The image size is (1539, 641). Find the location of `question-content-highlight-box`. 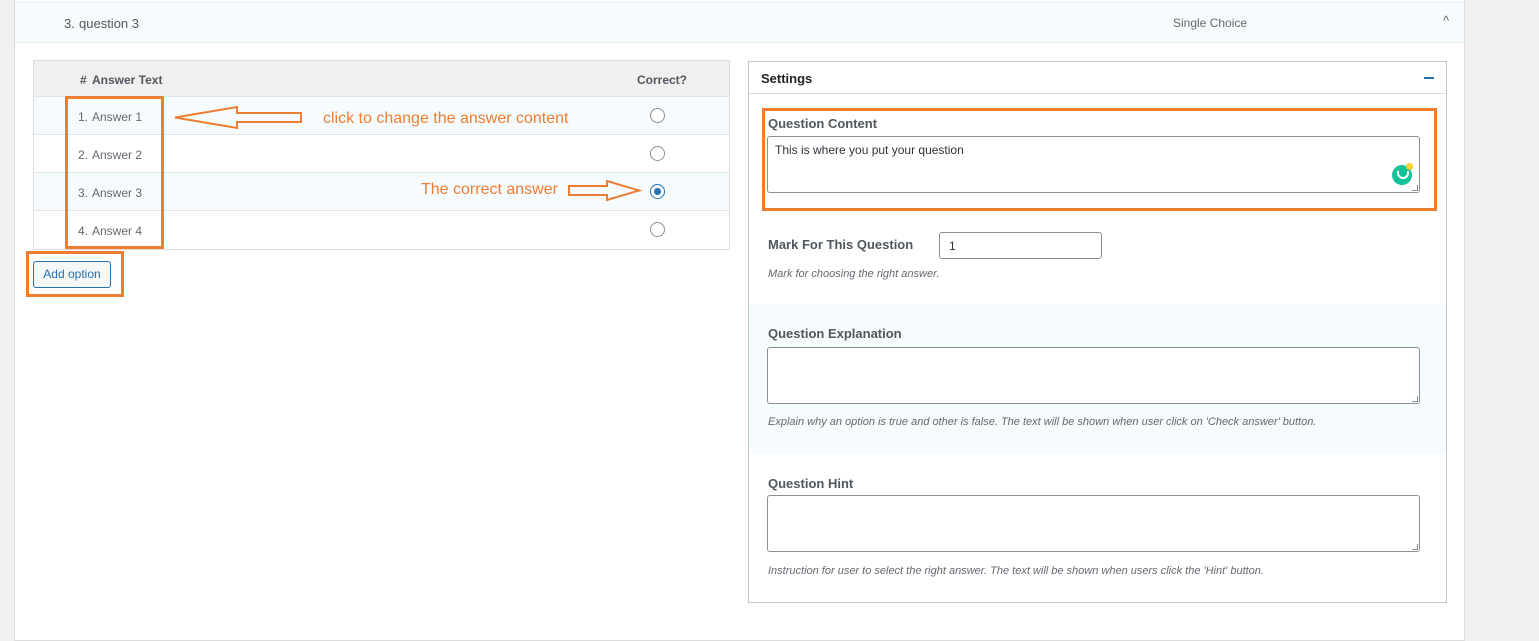

question-content-highlight-box is located at coordinates (1099, 159).